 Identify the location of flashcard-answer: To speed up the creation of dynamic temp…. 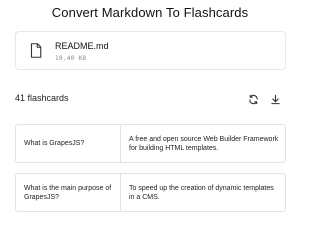
(201, 192).